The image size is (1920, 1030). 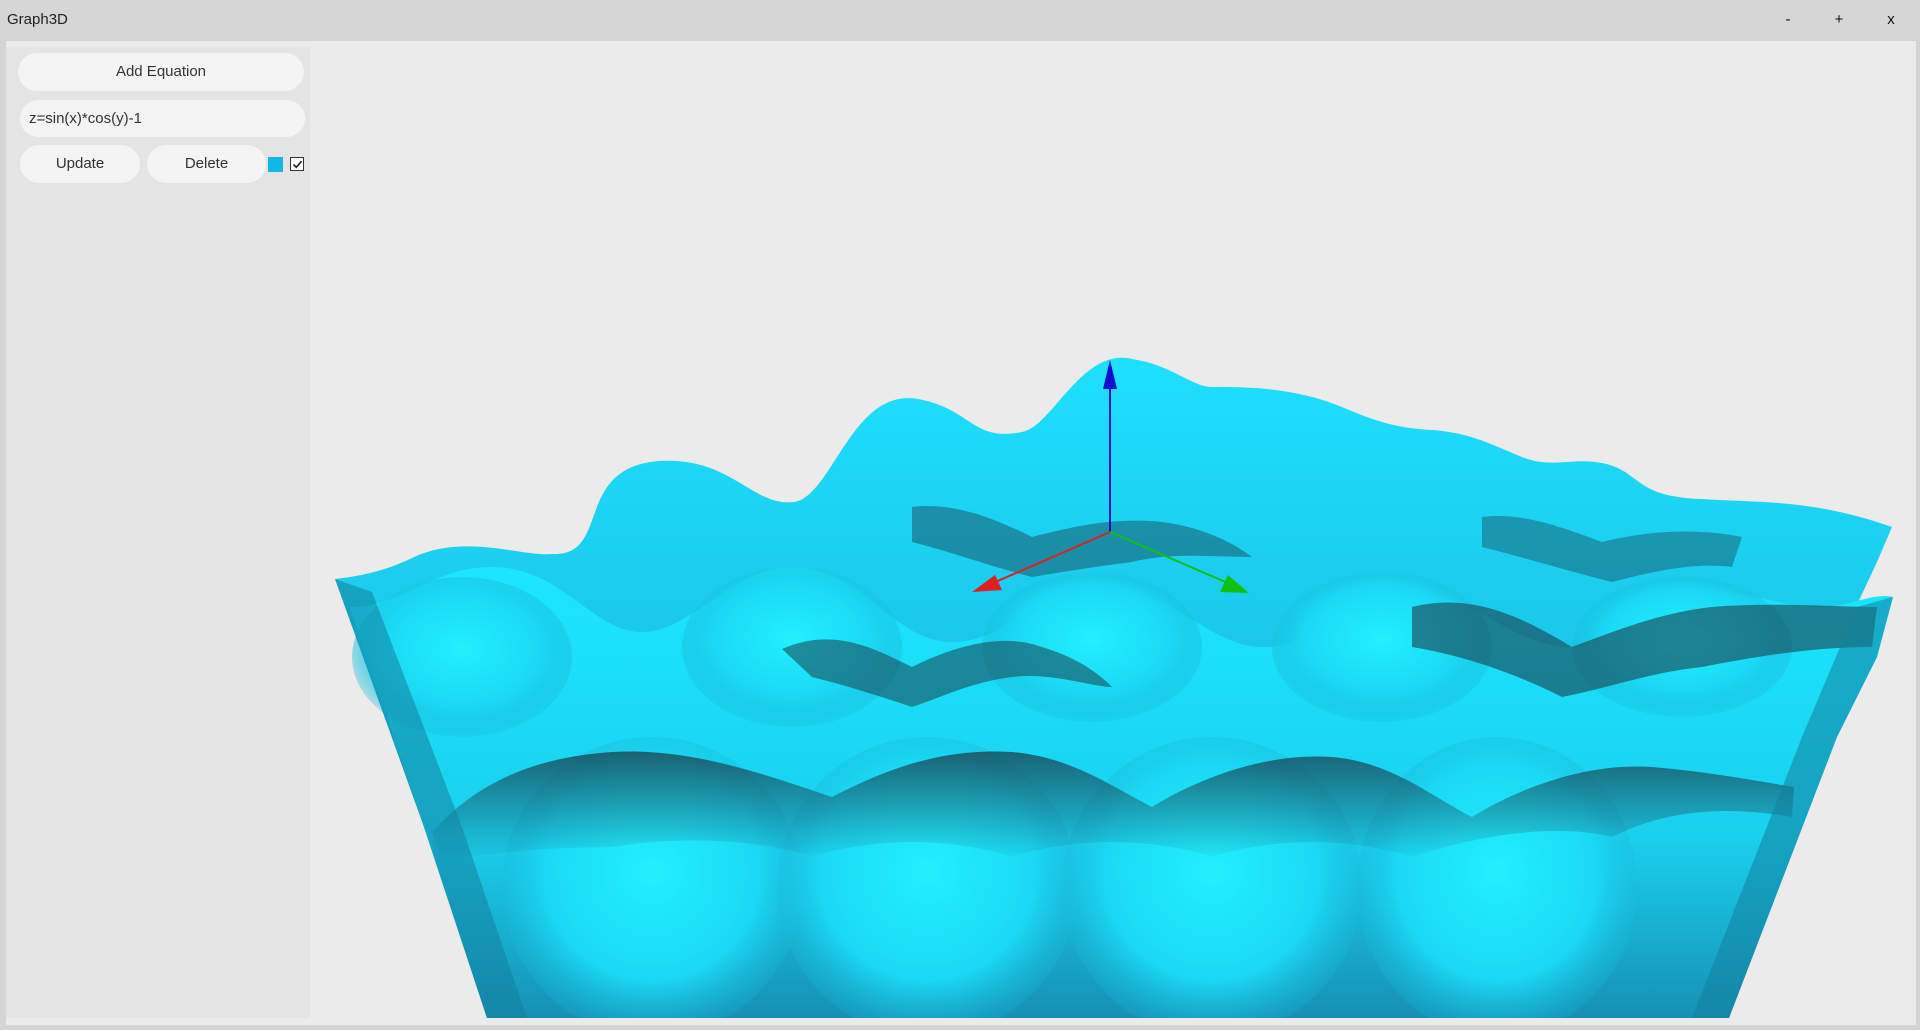 I want to click on equation-color-swatch, so click(x=275, y=164).